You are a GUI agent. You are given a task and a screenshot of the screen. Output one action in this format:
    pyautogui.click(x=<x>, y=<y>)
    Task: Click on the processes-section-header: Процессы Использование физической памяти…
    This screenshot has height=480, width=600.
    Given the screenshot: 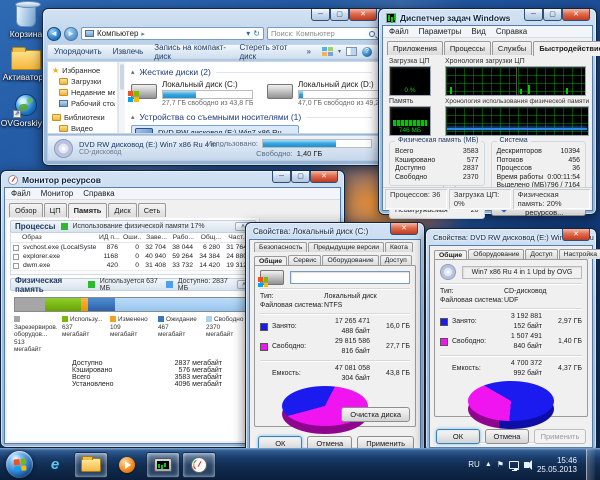 What is the action you would take?
    pyautogui.click(x=133, y=226)
    